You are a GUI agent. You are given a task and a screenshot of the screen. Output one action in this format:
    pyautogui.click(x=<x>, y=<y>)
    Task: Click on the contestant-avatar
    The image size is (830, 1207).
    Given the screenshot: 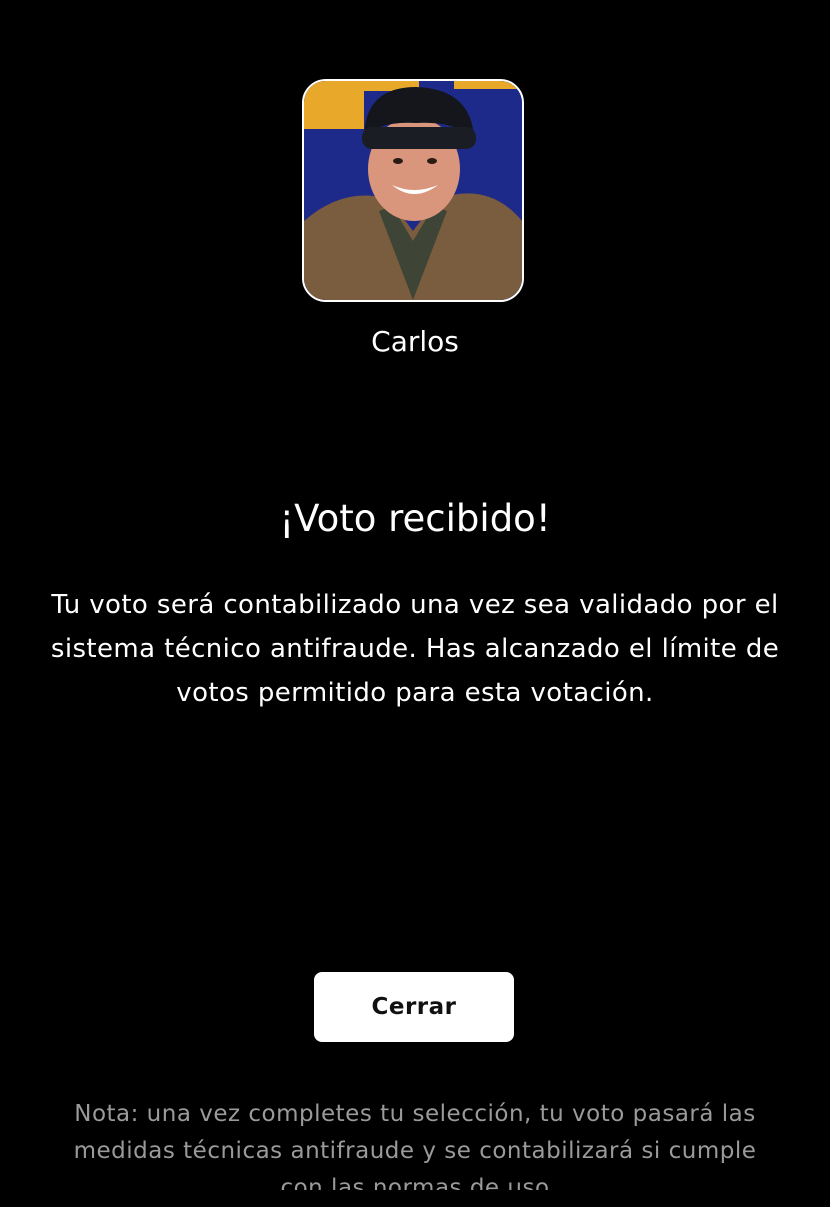 What is the action you would take?
    pyautogui.click(x=413, y=190)
    